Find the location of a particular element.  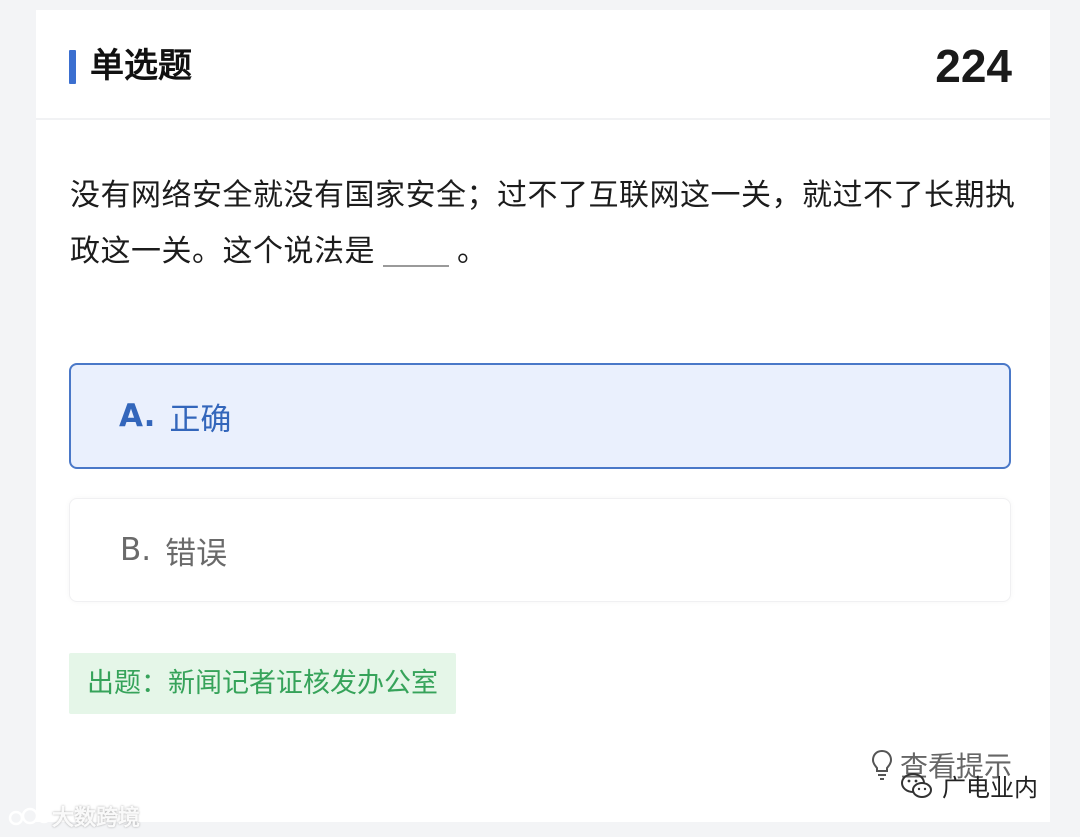

watermark-right-text: 广电业内 is located at coordinates (990, 788).